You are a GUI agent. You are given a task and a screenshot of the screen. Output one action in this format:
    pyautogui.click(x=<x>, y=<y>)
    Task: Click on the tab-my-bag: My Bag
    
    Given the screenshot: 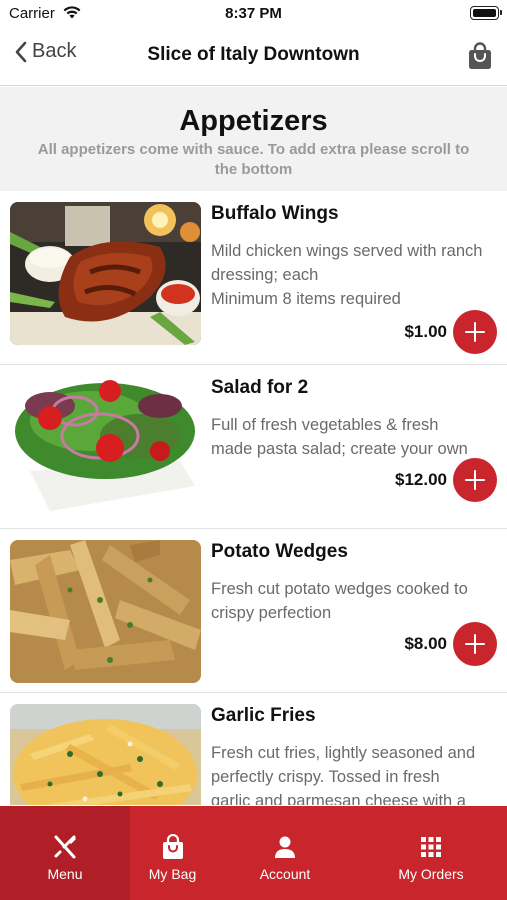 What is the action you would take?
    pyautogui.click(x=172, y=853)
    